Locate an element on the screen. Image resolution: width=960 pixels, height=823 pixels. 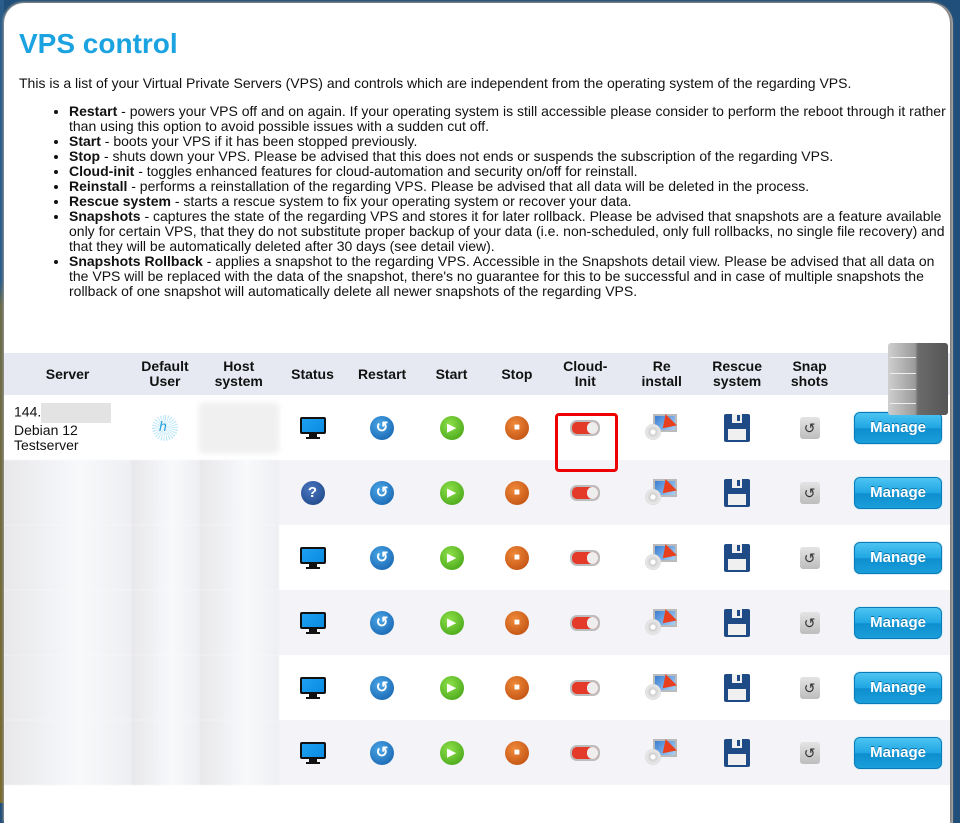
rescue-cell is located at coordinates (737, 752).